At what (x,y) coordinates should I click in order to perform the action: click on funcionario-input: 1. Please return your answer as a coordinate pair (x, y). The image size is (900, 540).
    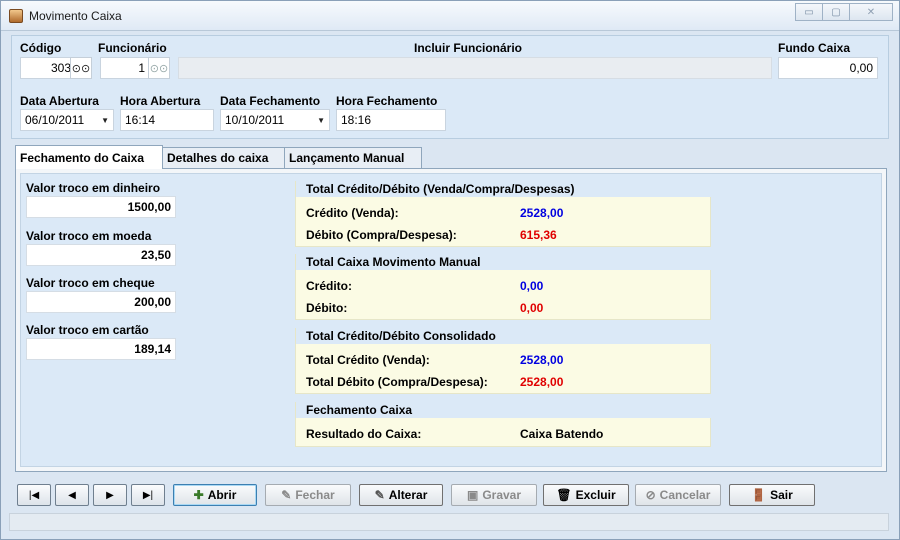
    Looking at the image, I should click on (125, 68).